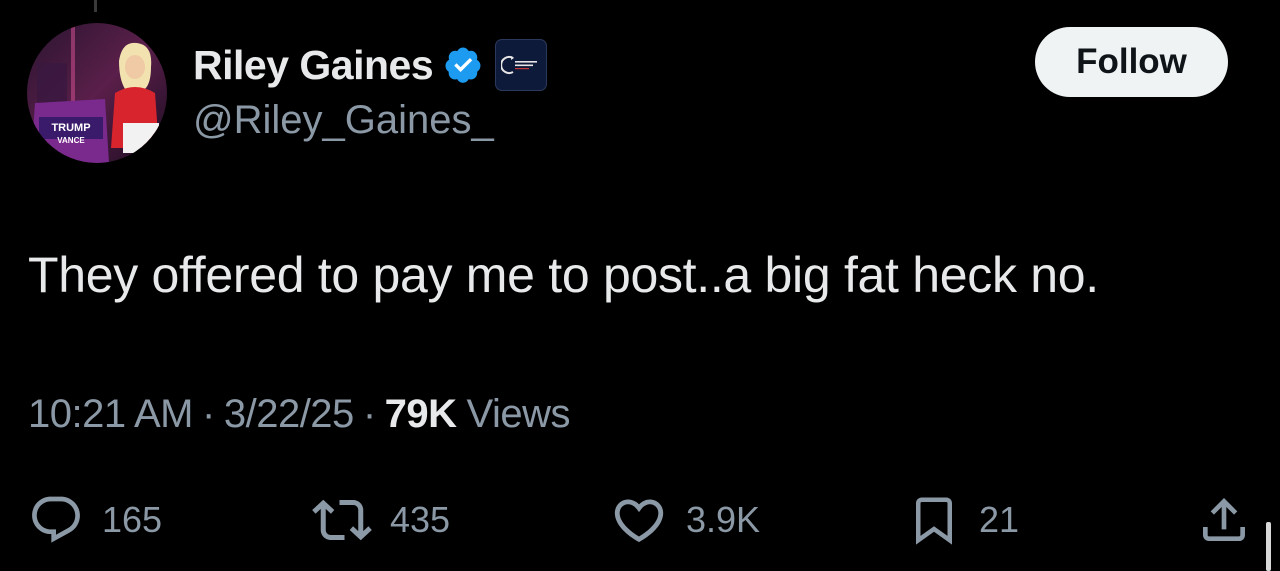 The width and height of the screenshot is (1280, 571). I want to click on reply-icon, so click(56, 519).